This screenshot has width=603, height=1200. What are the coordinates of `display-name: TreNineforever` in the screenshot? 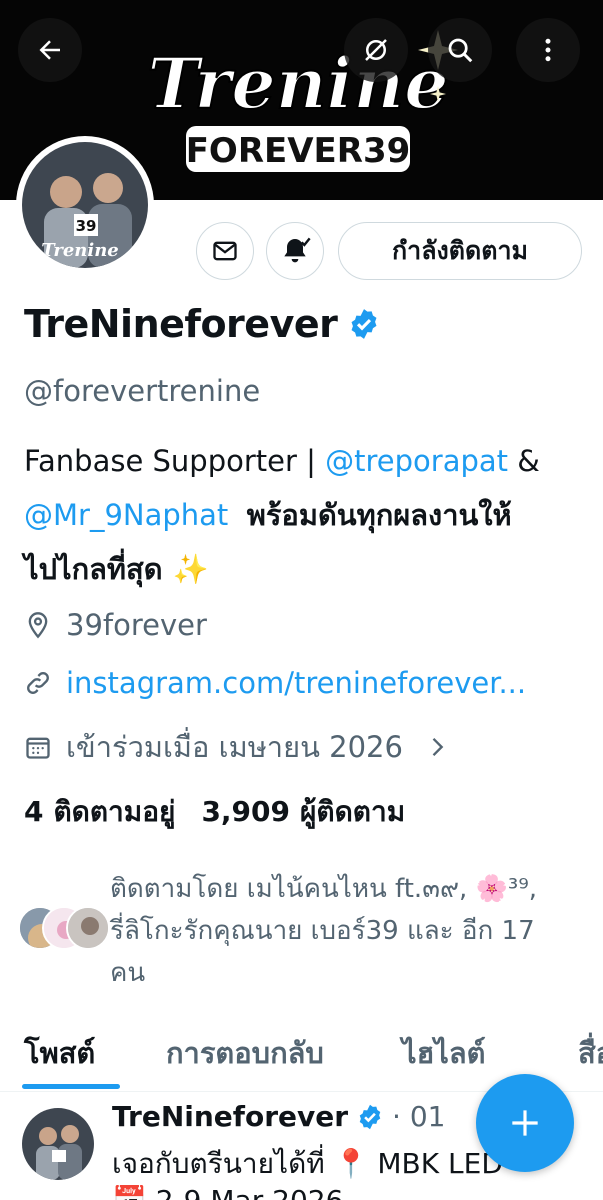 It's located at (181, 324).